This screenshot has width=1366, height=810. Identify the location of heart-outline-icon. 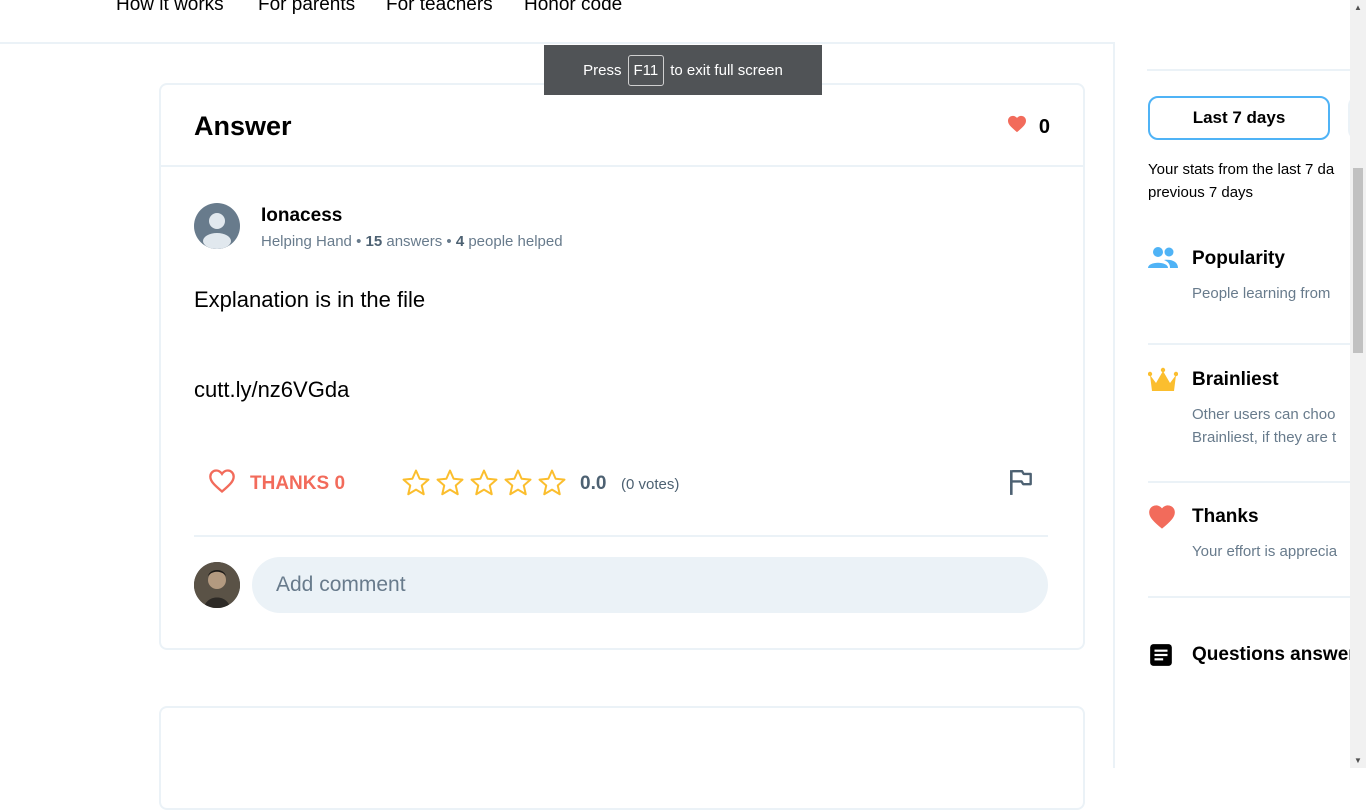
(222, 484).